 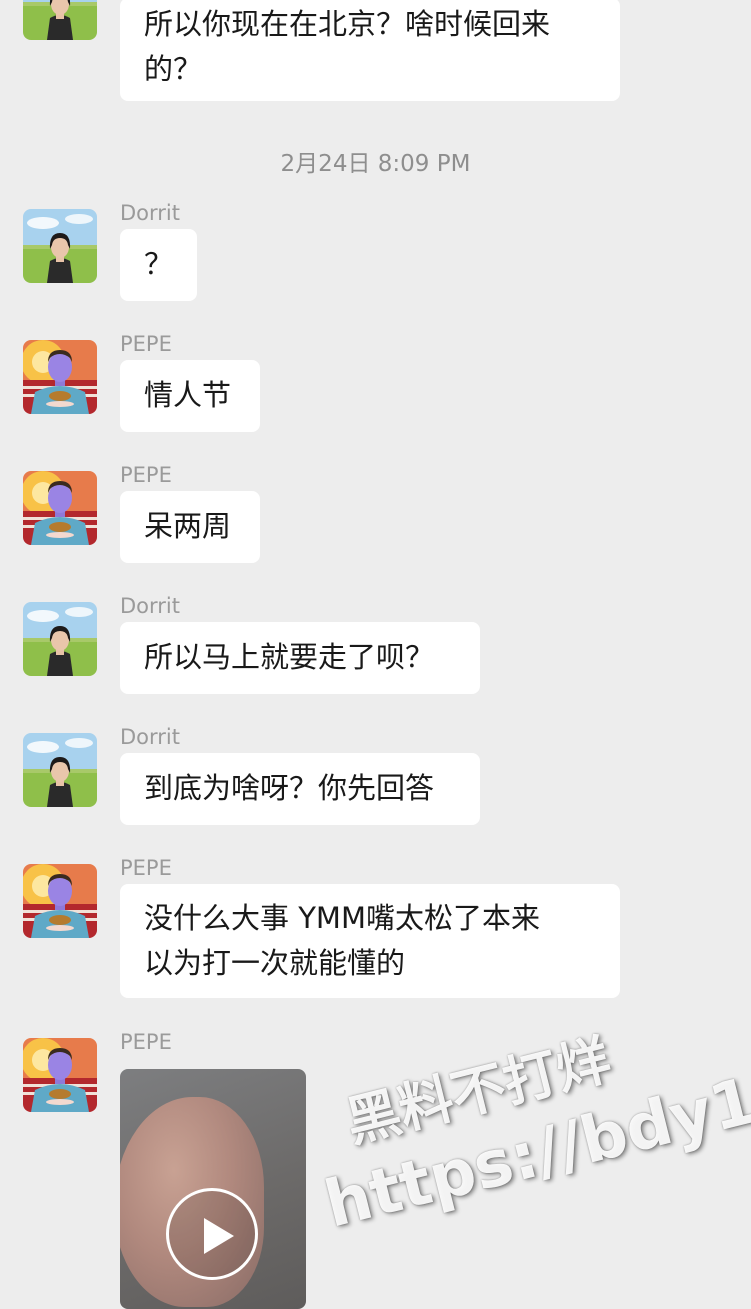 I want to click on video-message, so click(x=213, y=1189).